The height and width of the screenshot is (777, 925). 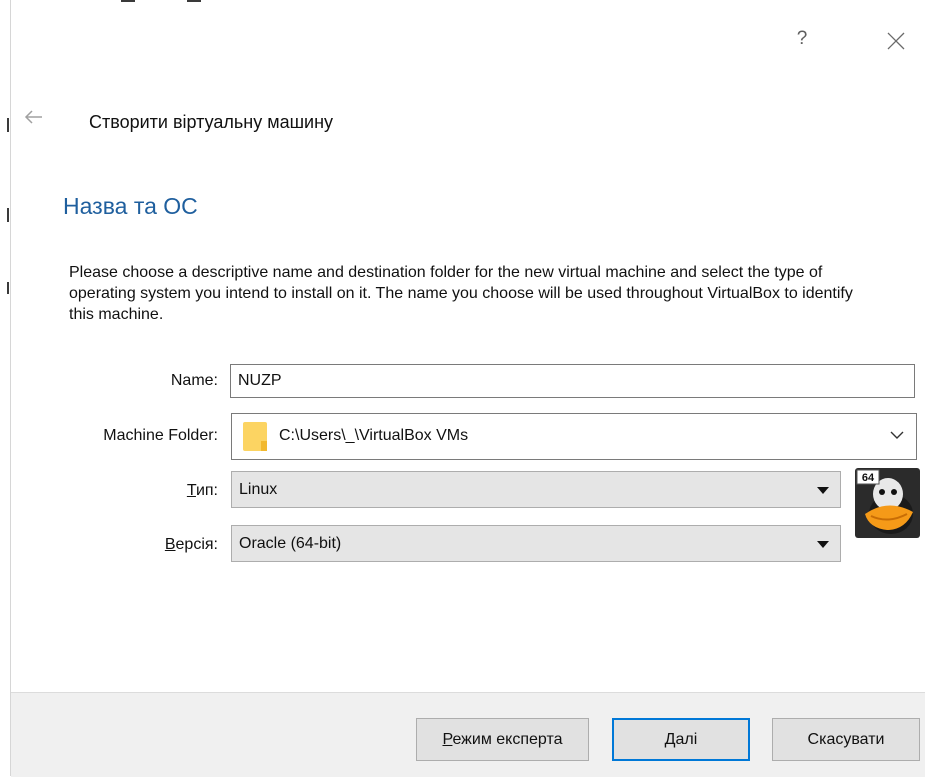 I want to click on version-label: Версія:, so click(x=174, y=545).